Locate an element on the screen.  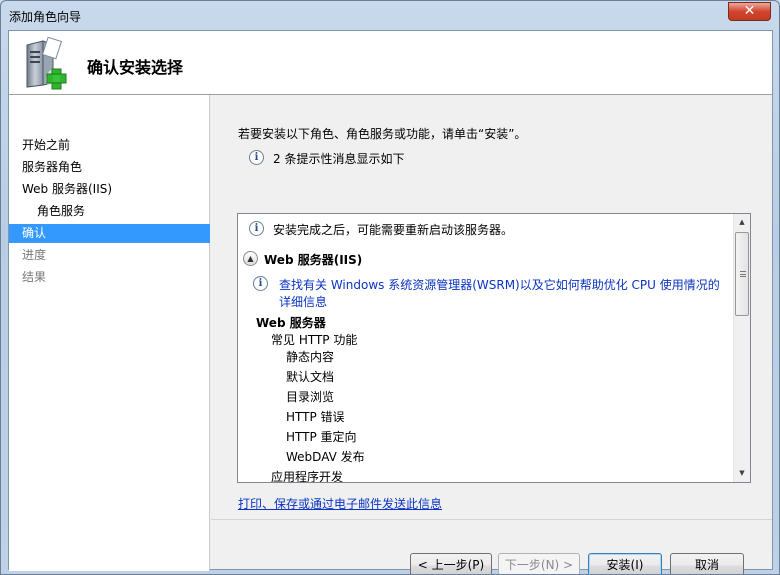
grip-icon is located at coordinates (743, 274).